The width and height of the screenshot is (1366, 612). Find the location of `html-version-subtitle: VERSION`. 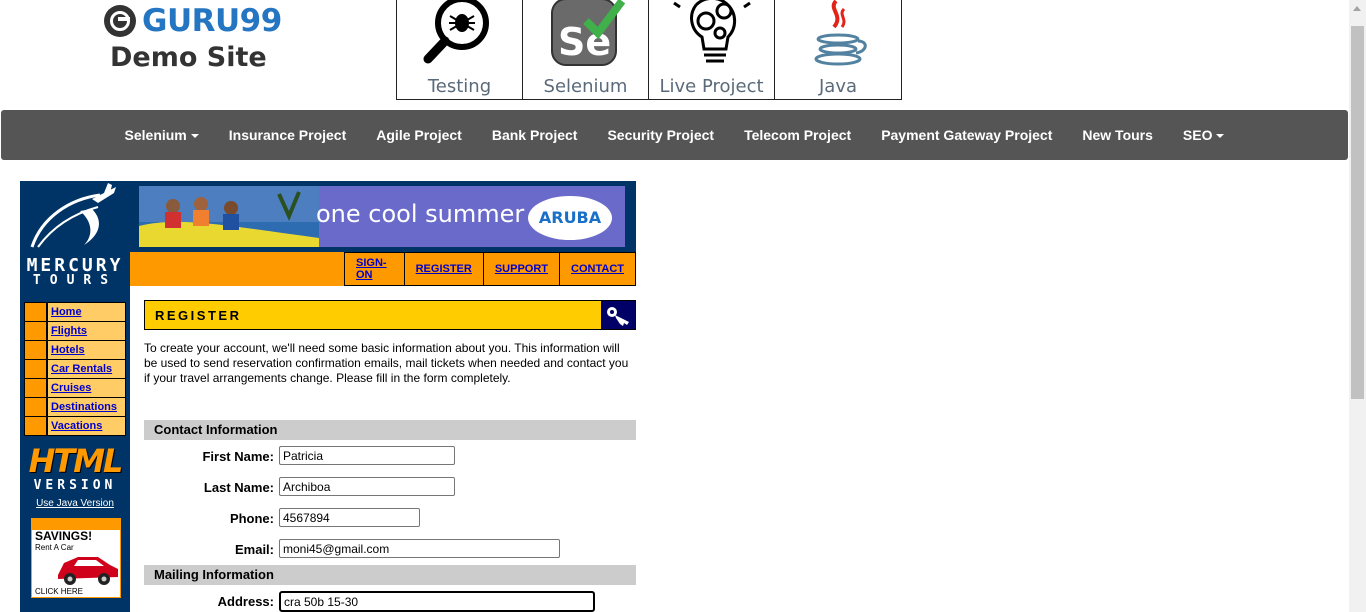

html-version-subtitle: VERSION is located at coordinates (75, 485).